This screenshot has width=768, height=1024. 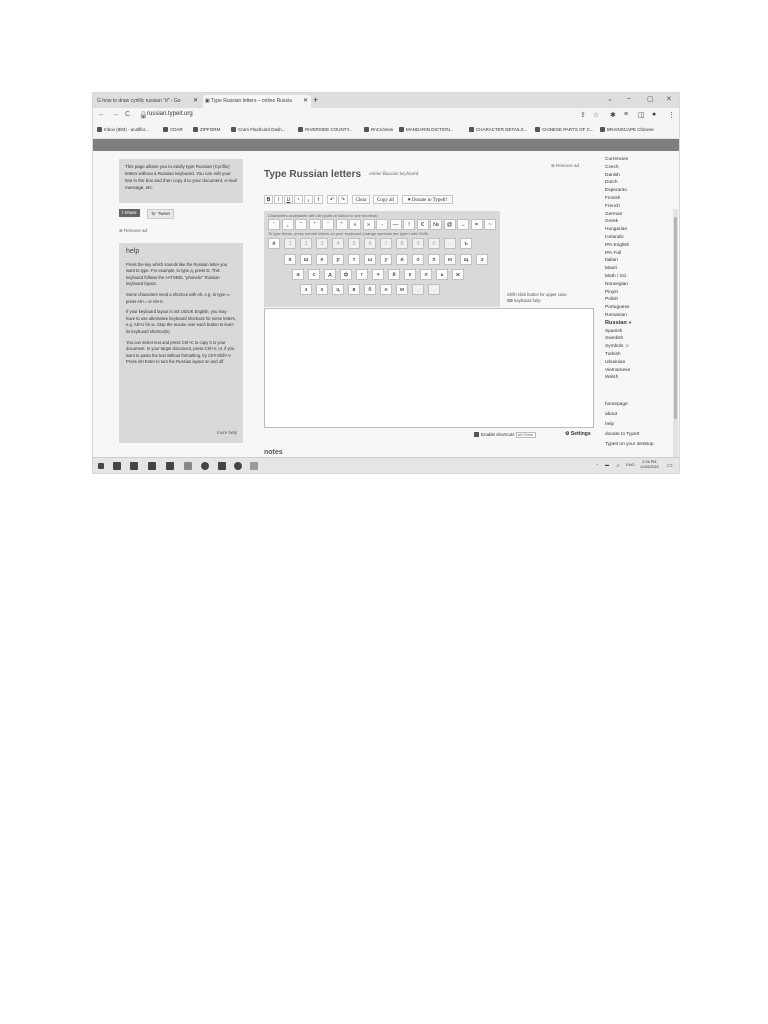 I want to click on profile-icon: ●, so click(x=654, y=114).